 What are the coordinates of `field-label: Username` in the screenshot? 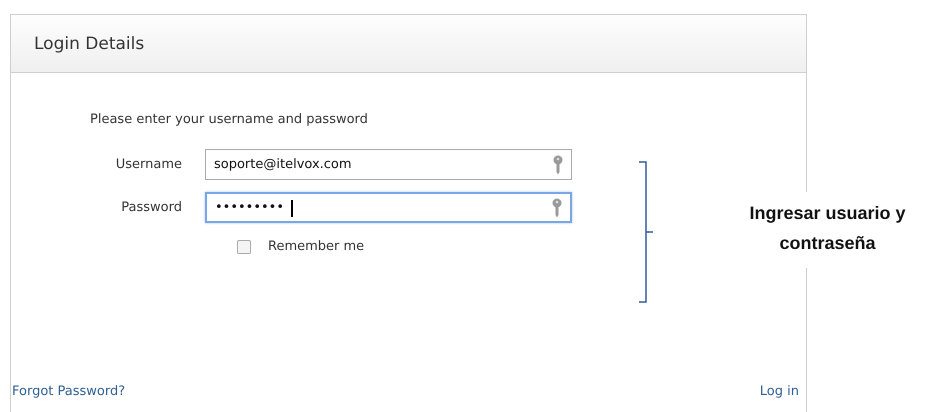 It's located at (148, 164).